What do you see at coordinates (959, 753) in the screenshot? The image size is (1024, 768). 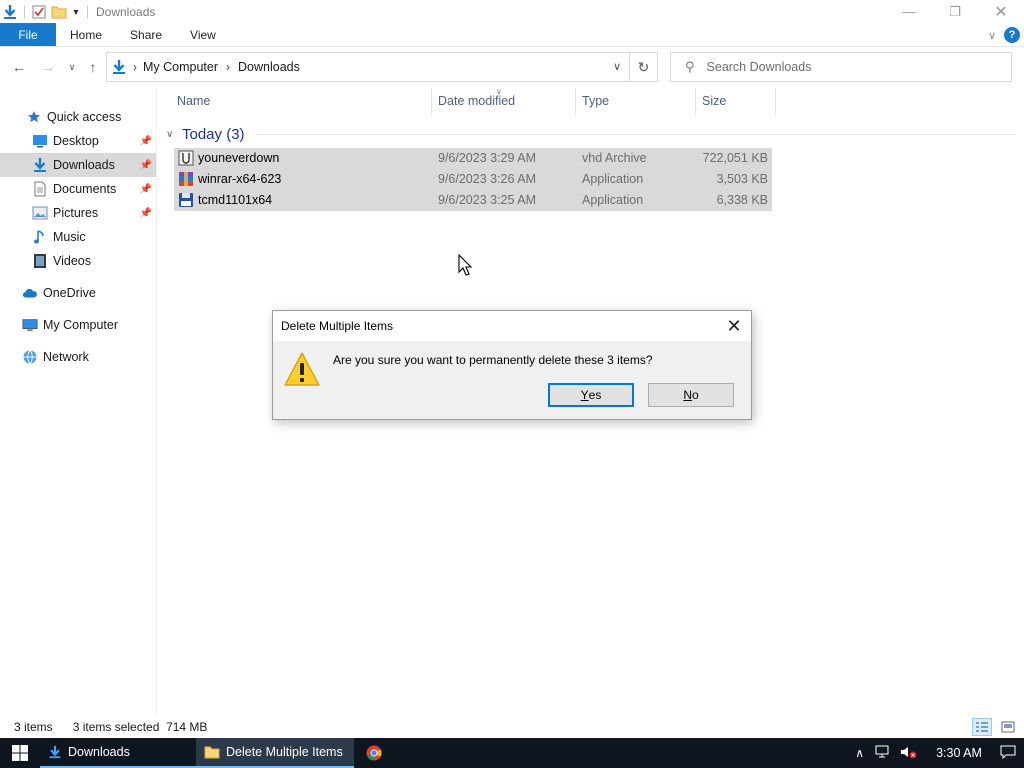 I see `clock: 3:30 AM` at bounding box center [959, 753].